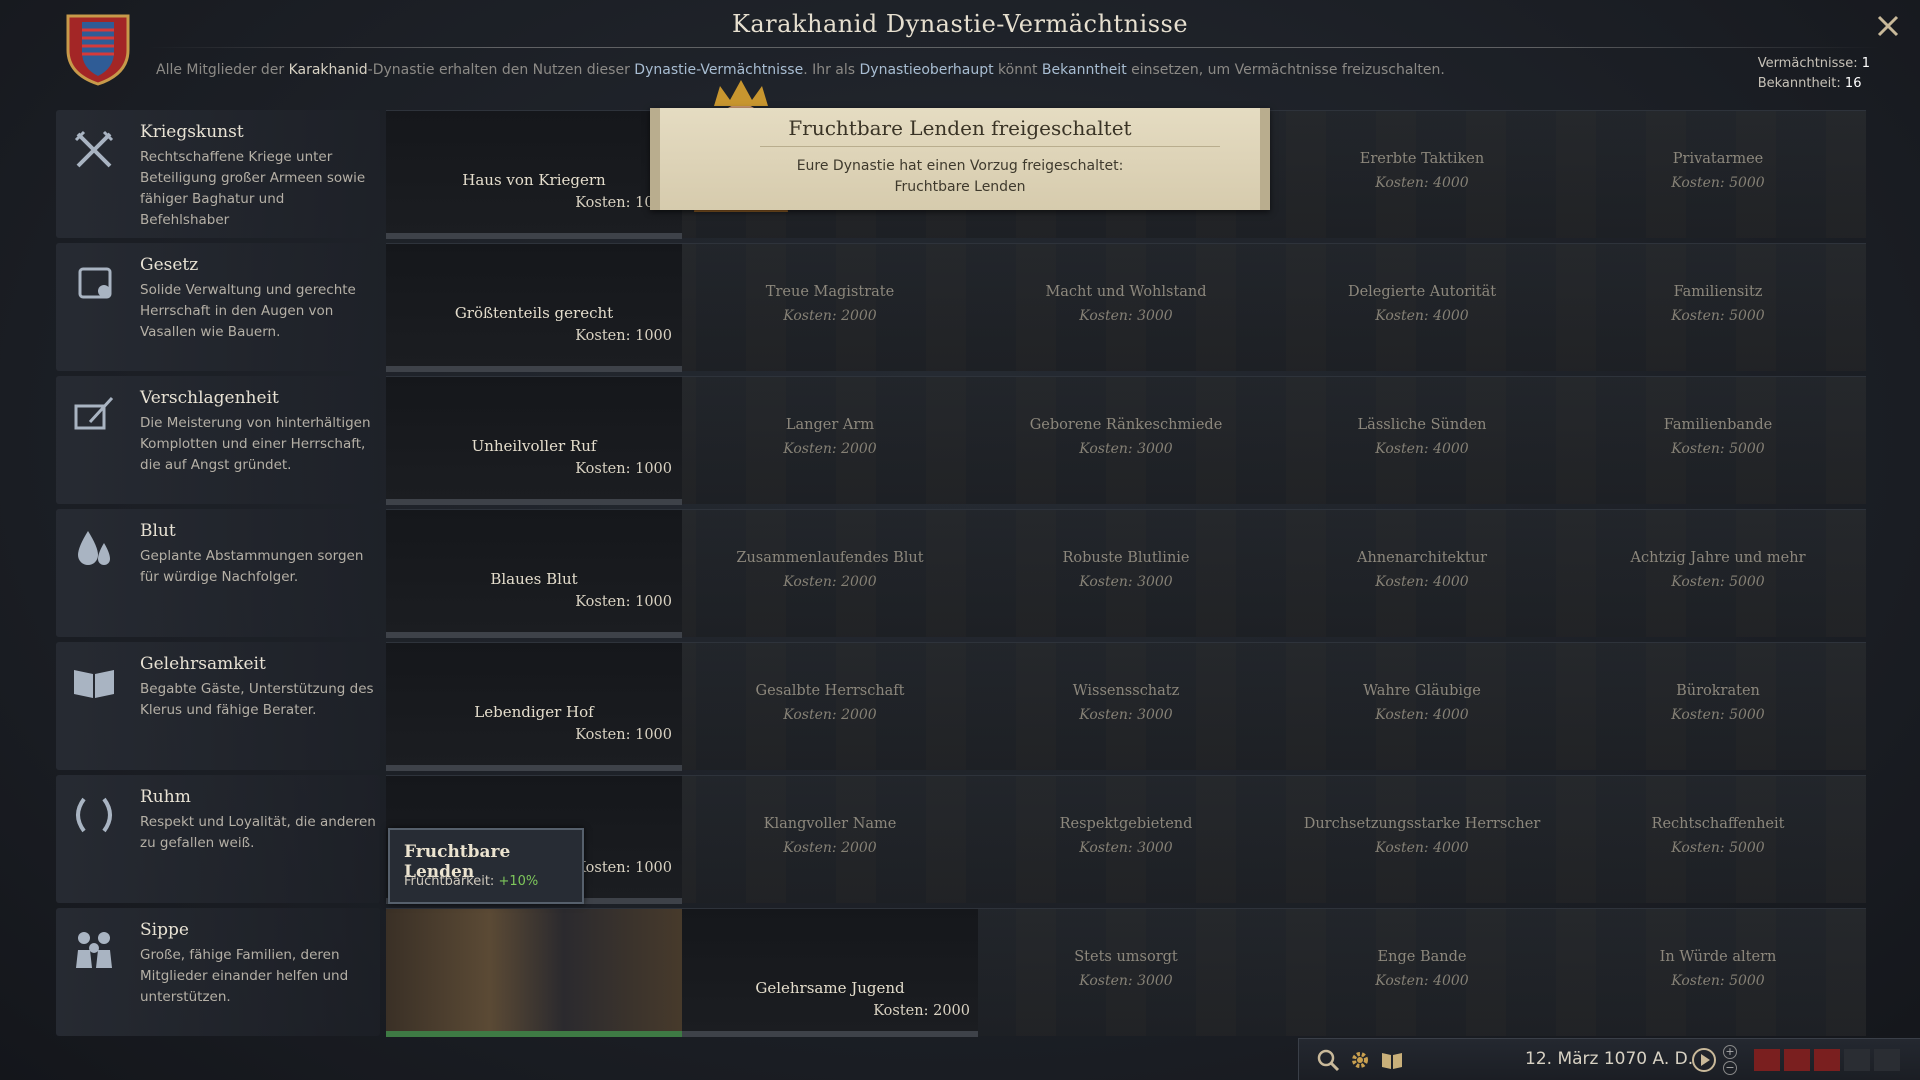 The image size is (1920, 1080). I want to click on gear-icon, so click(1360, 1060).